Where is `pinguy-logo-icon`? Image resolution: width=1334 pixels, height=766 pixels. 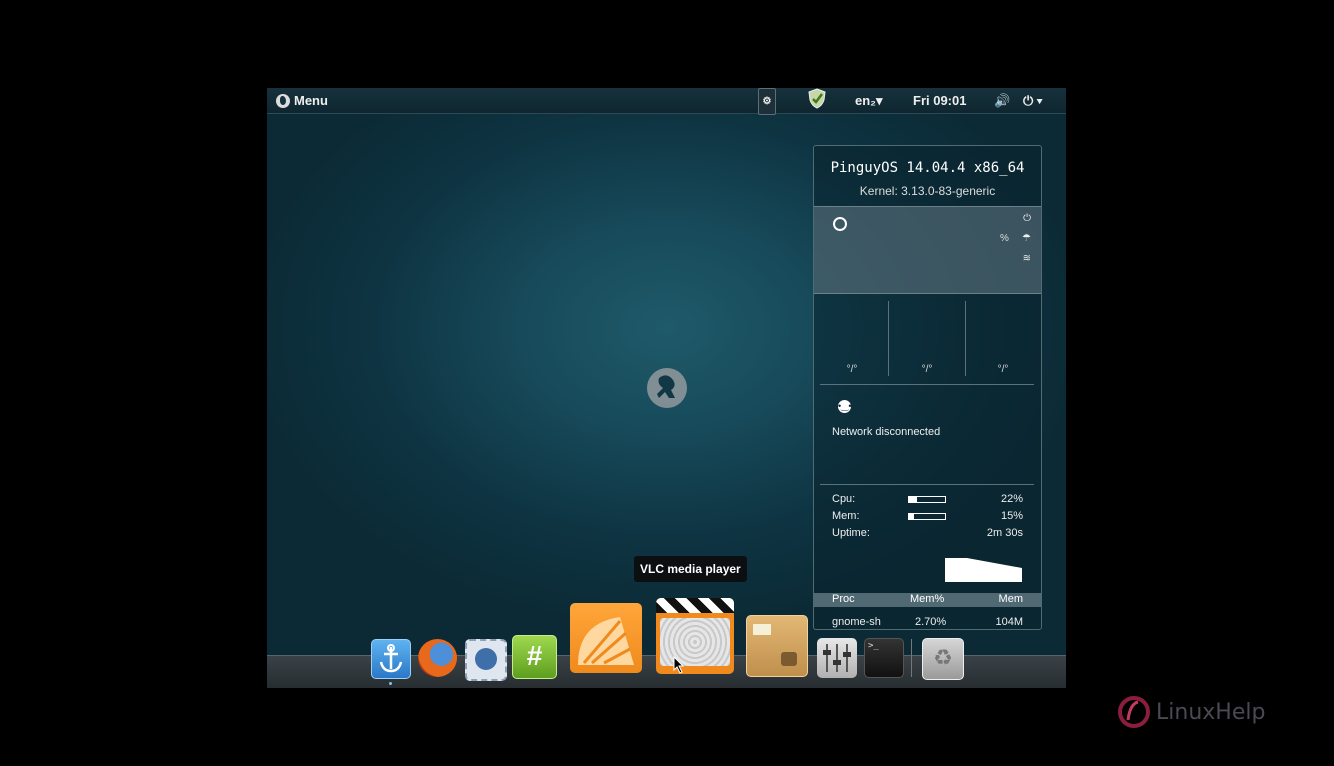
pinguy-logo-icon is located at coordinates (667, 388).